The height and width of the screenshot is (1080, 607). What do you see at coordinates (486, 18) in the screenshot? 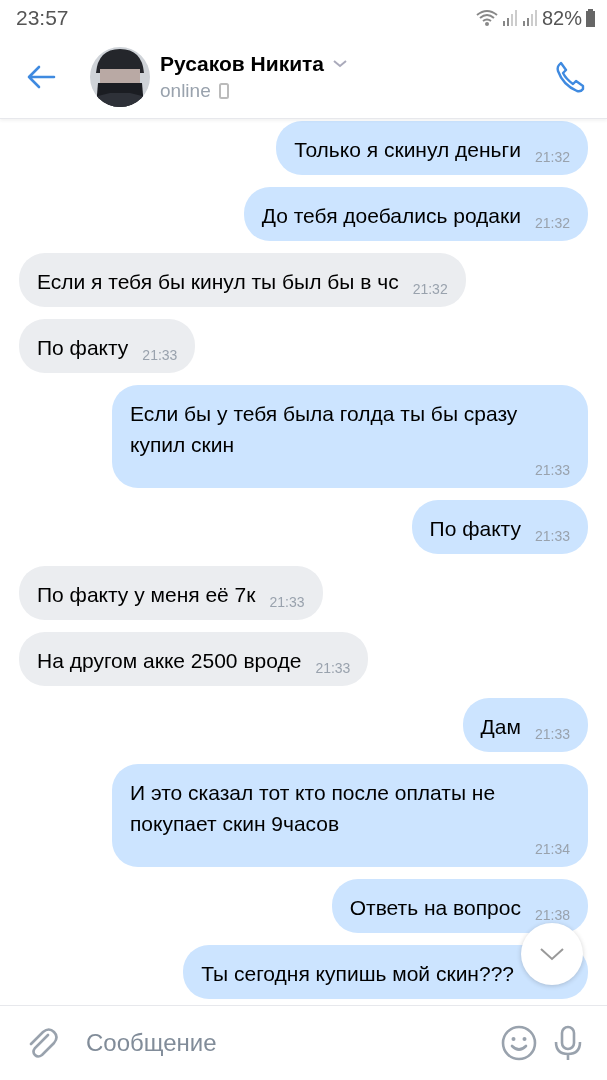
I see `wifi-icon` at bounding box center [486, 18].